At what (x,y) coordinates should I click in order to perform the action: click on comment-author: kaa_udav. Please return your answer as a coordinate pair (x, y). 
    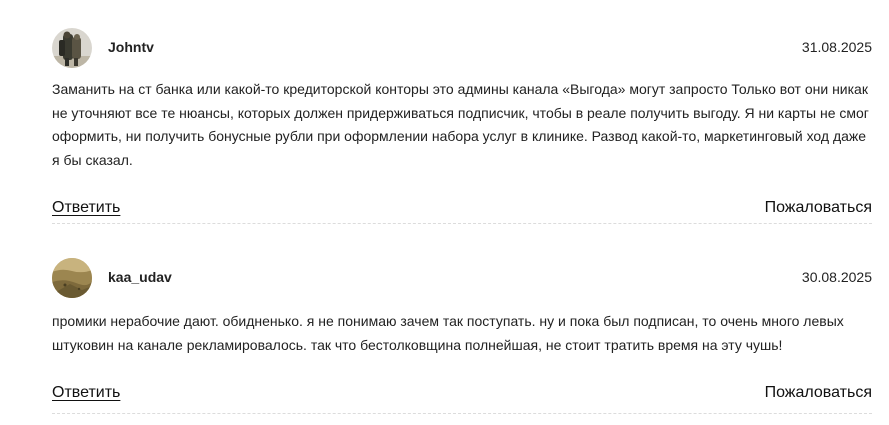
    Looking at the image, I should click on (140, 277).